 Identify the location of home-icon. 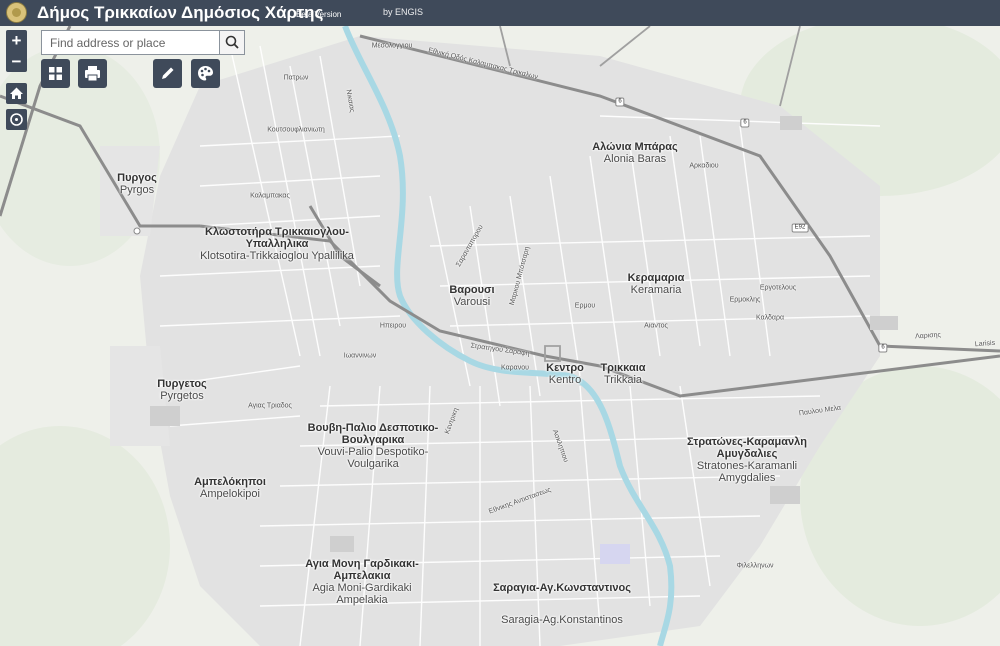
(16, 93).